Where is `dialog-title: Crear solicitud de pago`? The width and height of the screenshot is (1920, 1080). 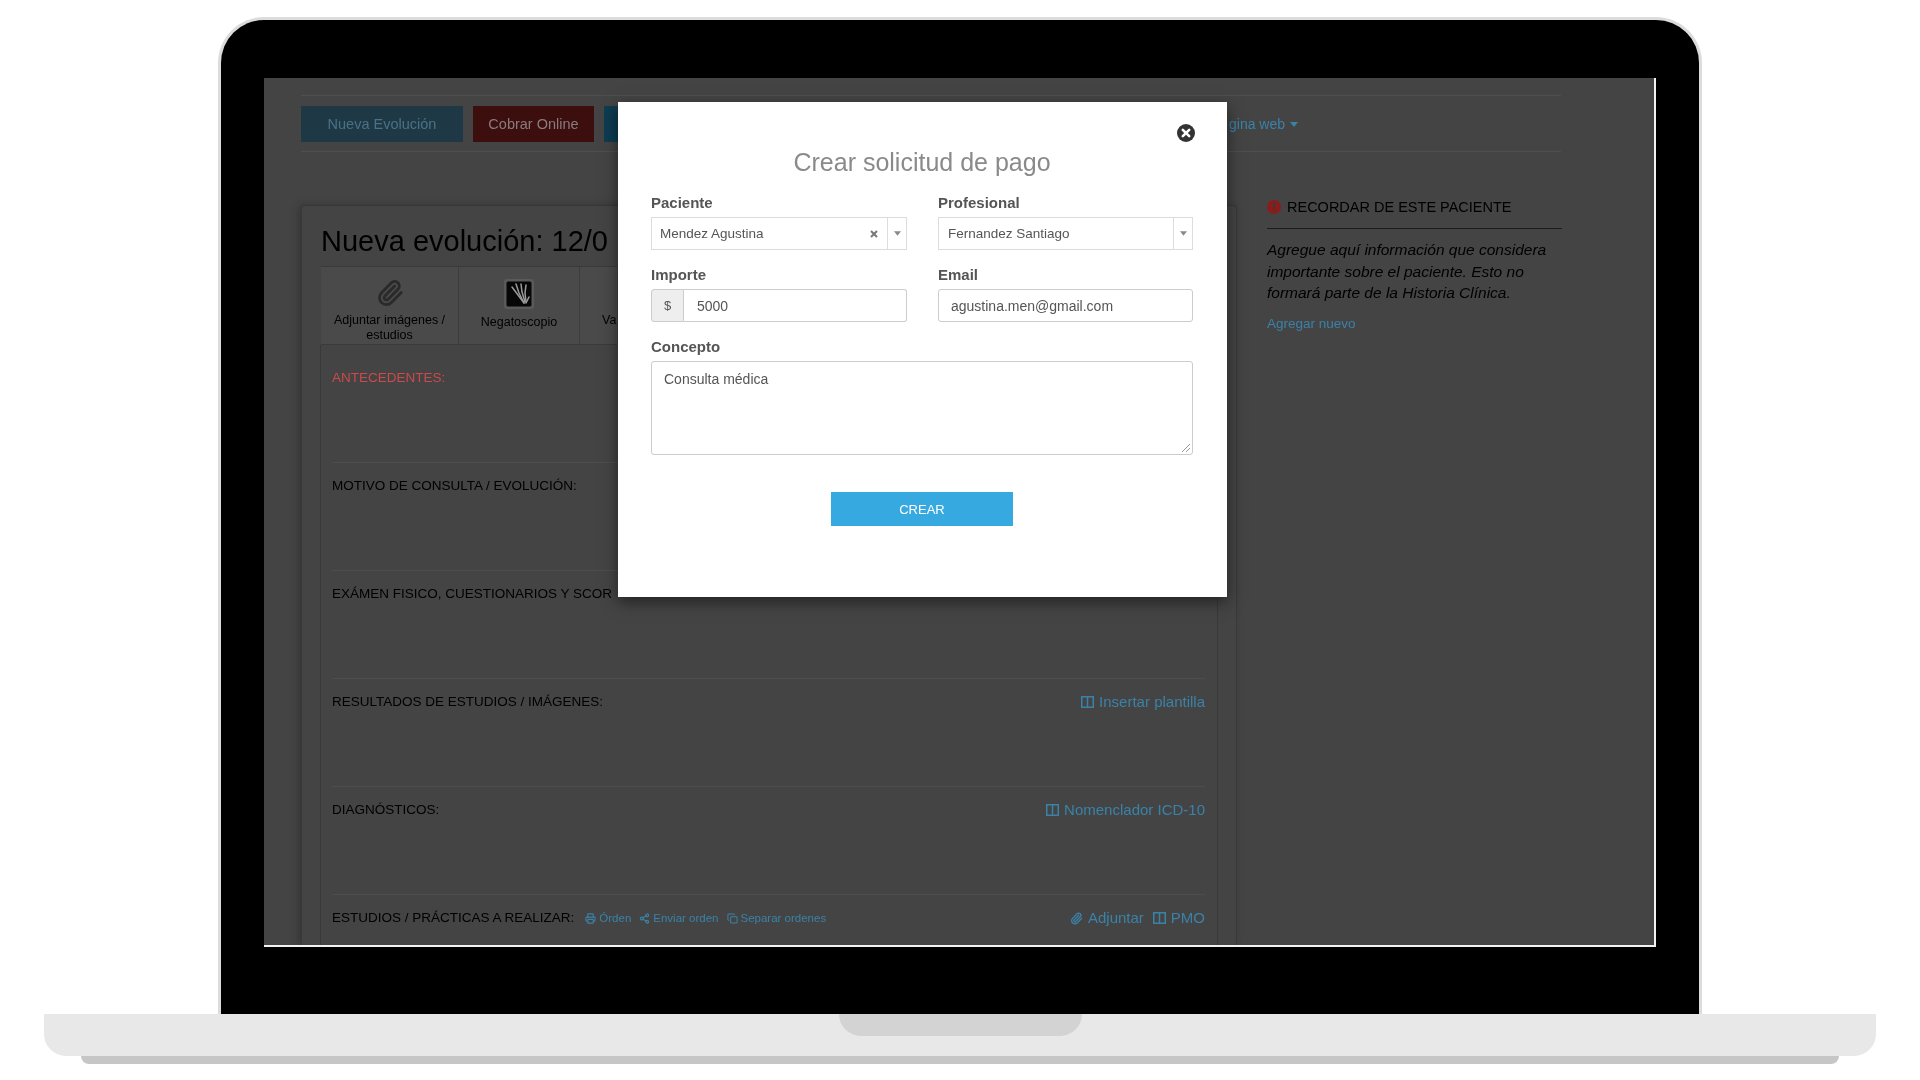 dialog-title: Crear solicitud de pago is located at coordinates (922, 162).